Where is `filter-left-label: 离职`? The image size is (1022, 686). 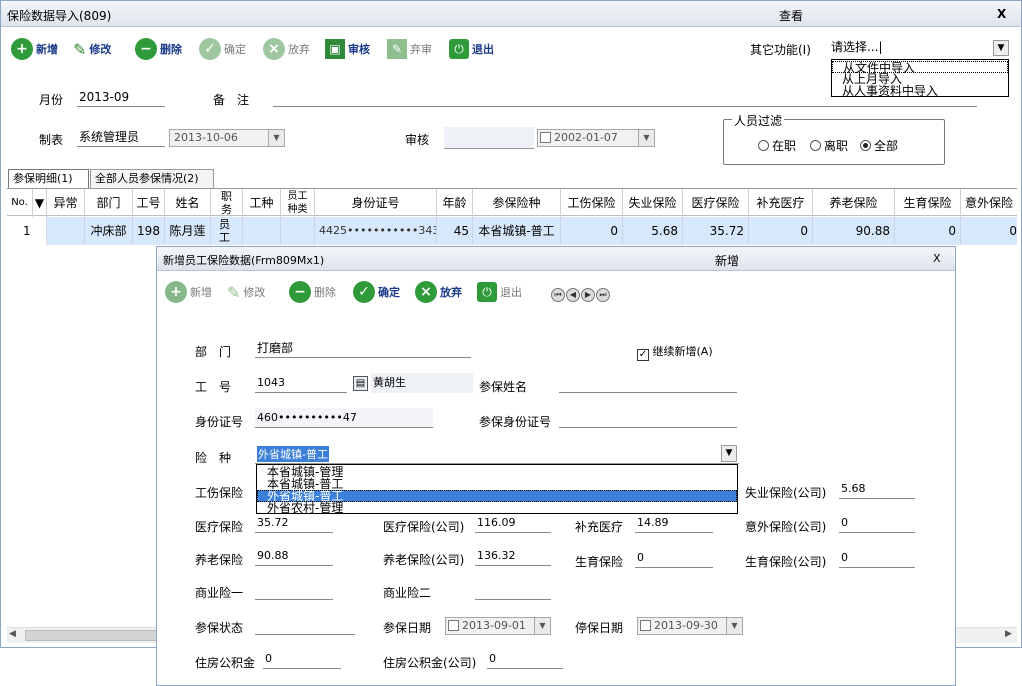 filter-left-label: 离职 is located at coordinates (836, 146).